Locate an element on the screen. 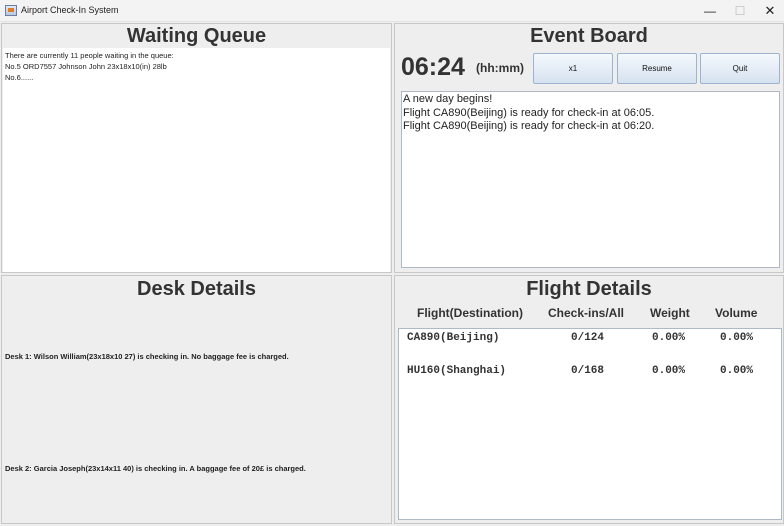 The height and width of the screenshot is (526, 784). close-button: ✕ is located at coordinates (769, 11).